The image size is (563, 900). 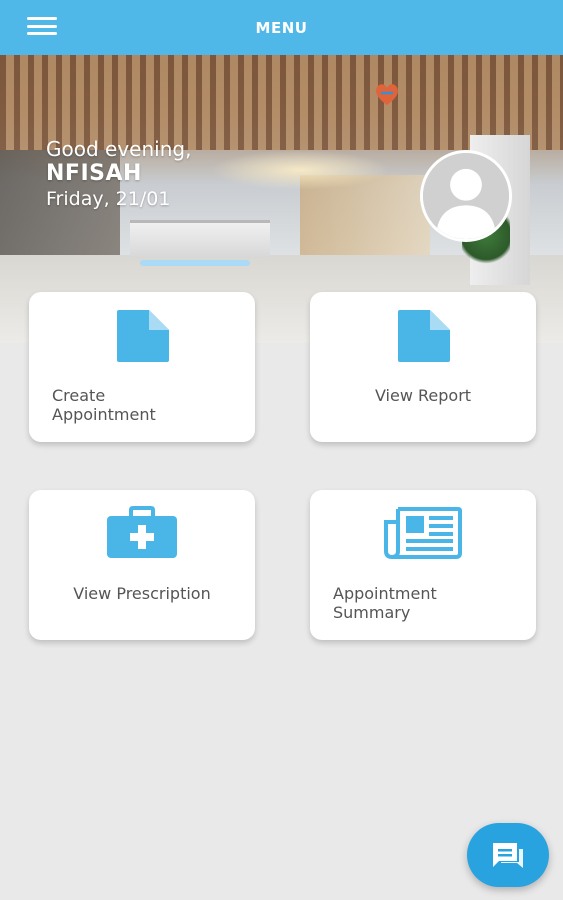 I want to click on menu-title: MENU, so click(x=281, y=27).